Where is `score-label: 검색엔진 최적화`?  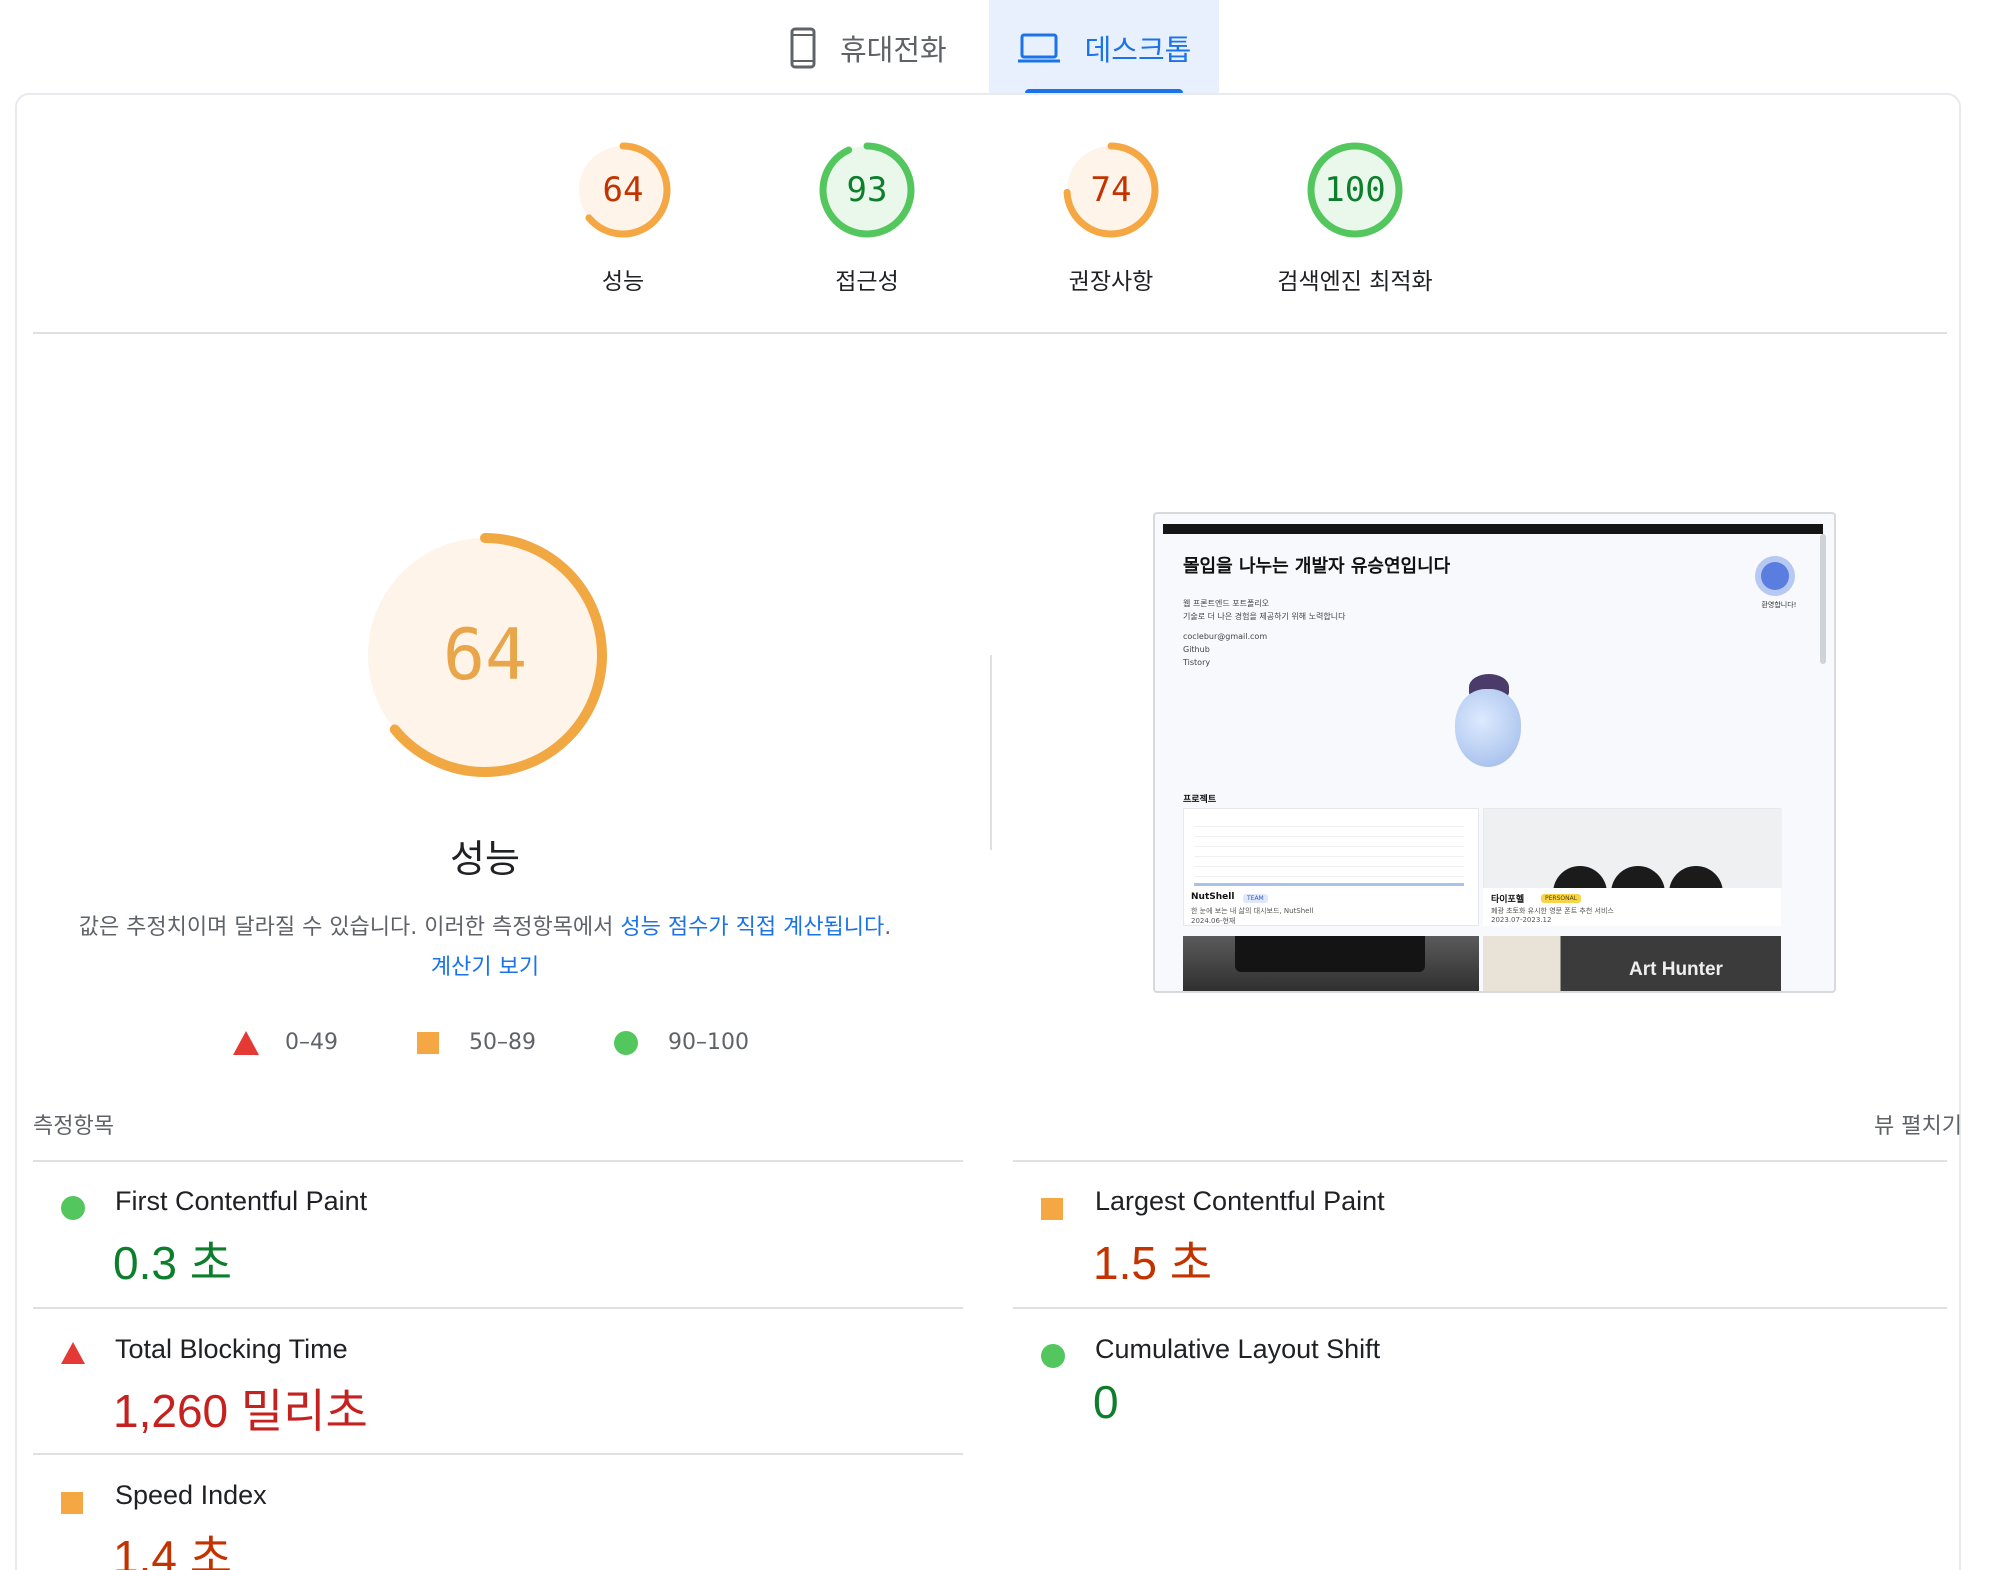
score-label: 검색엔진 최적화 is located at coordinates (1355, 282).